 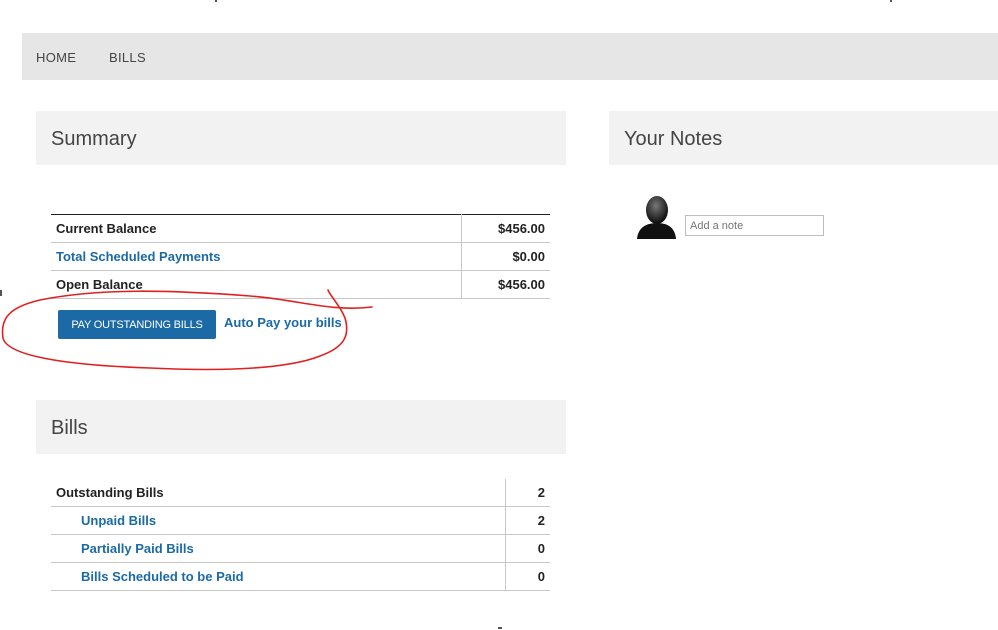 What do you see at coordinates (527, 520) in the screenshot?
I see `unpaid-bills-count: 2` at bounding box center [527, 520].